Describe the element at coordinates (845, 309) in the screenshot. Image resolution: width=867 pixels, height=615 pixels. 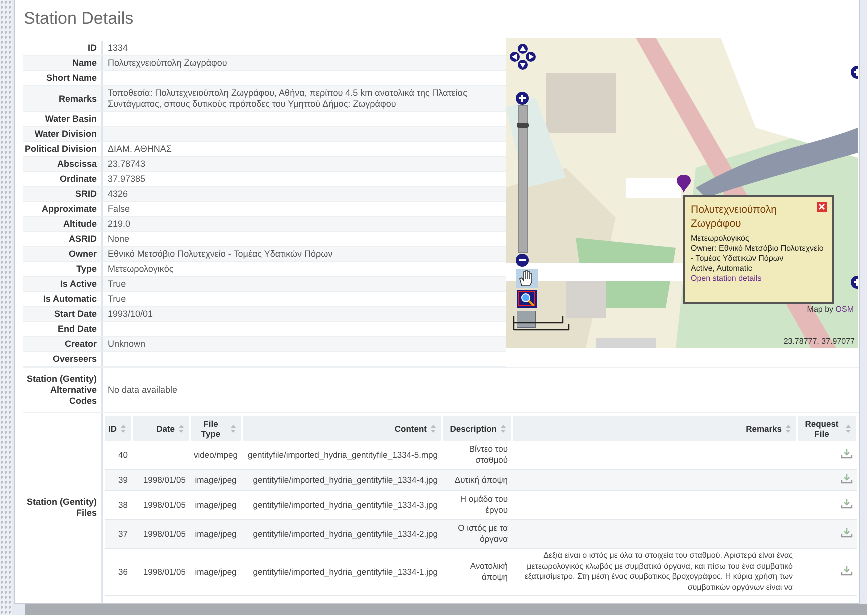
I see `attribution-link: OSM` at that location.